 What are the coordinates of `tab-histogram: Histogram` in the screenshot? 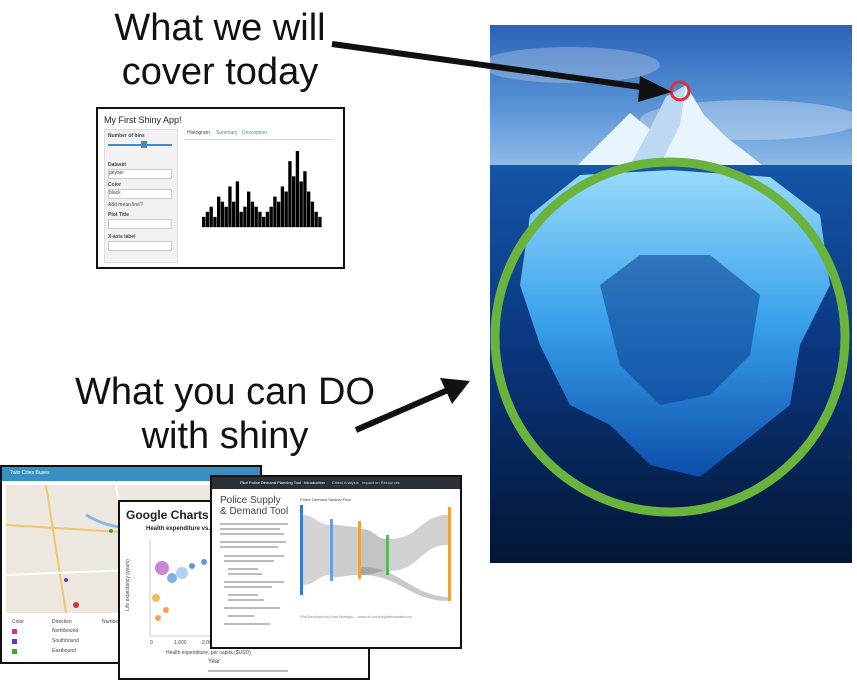 It's located at (198, 133).